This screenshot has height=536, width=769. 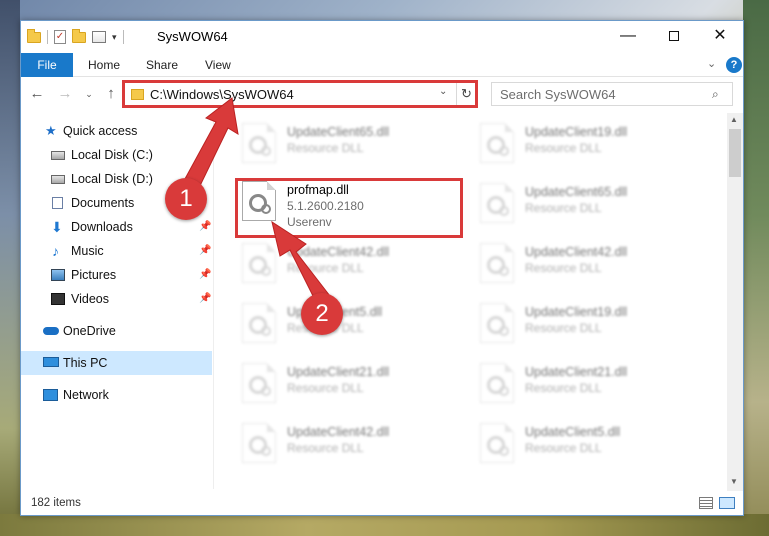 What do you see at coordinates (322, 314) in the screenshot?
I see `step-2-badge: 2` at bounding box center [322, 314].